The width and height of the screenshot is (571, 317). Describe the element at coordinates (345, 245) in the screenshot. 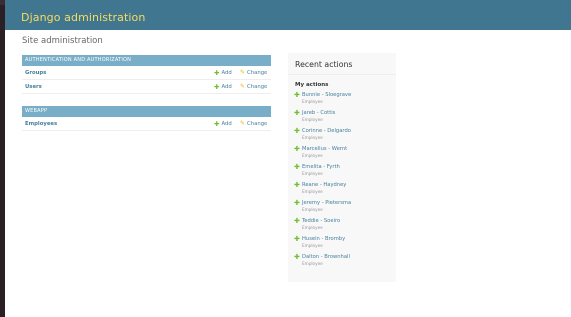

I see `action-item: ✚ Husein - Bromby Employee` at that location.